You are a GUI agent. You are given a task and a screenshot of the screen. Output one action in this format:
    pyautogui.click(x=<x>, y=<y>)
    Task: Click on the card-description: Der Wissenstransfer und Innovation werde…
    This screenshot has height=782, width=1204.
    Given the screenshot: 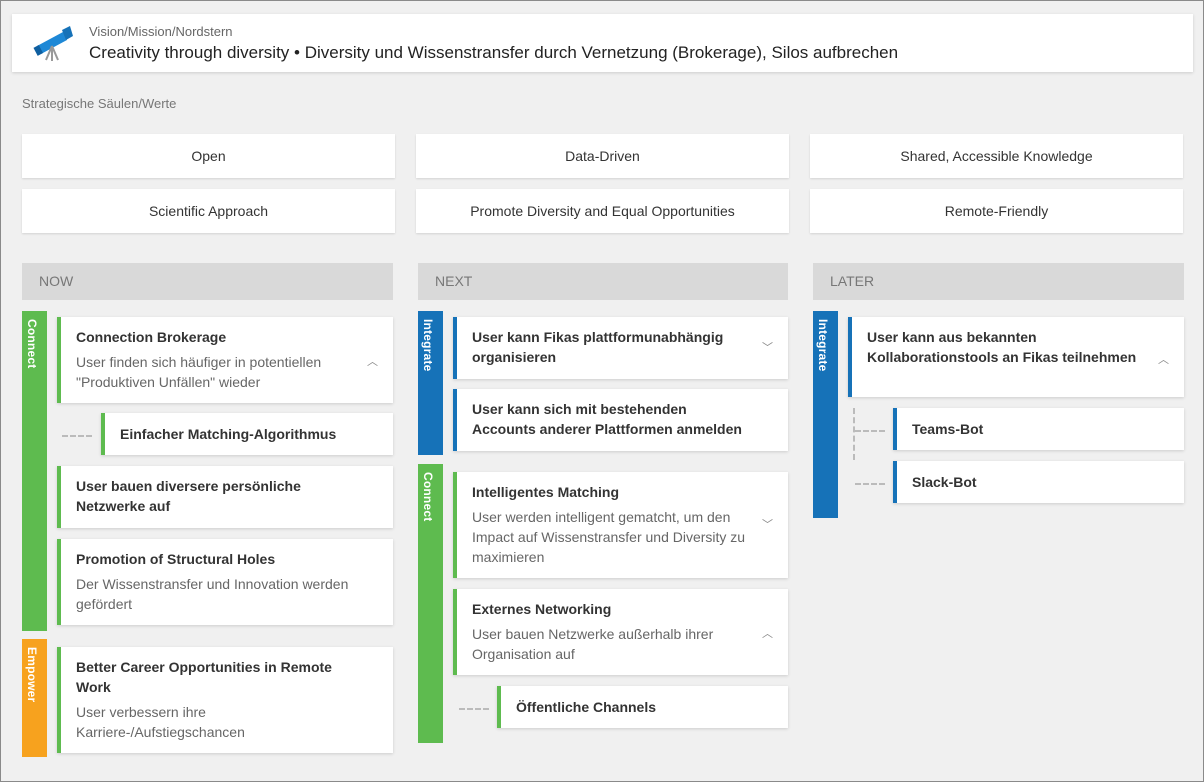 What is the action you would take?
    pyautogui.click(x=212, y=594)
    